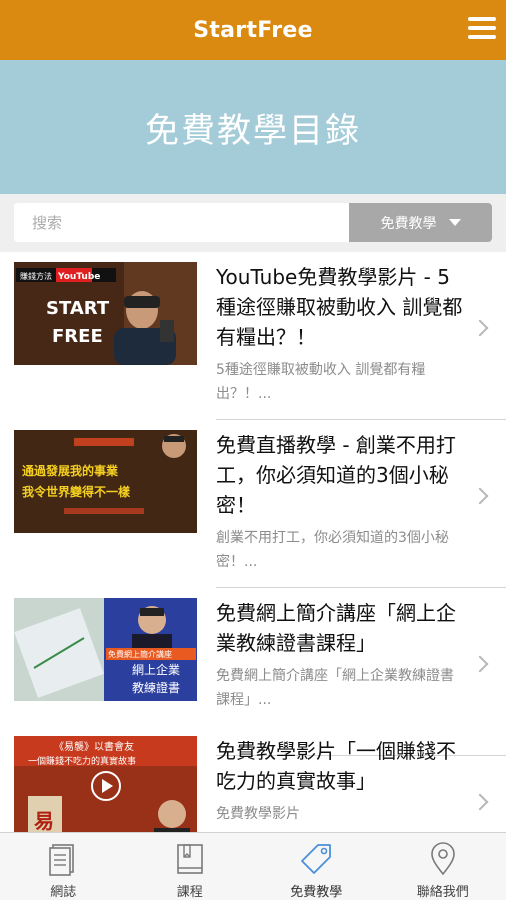 Image resolution: width=506 pixels, height=900 pixels. Describe the element at coordinates (77, 336) in the screenshot. I see `thumb-free: FREE` at that location.